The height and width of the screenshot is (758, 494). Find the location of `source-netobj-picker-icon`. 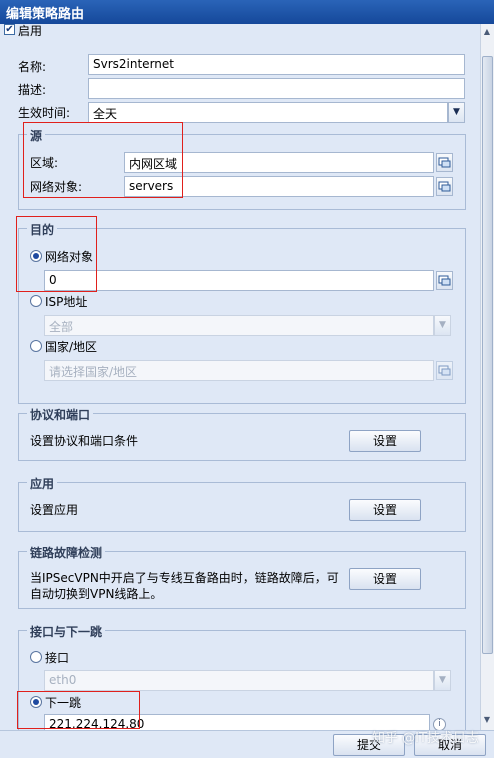

source-netobj-picker-icon is located at coordinates (444, 186).